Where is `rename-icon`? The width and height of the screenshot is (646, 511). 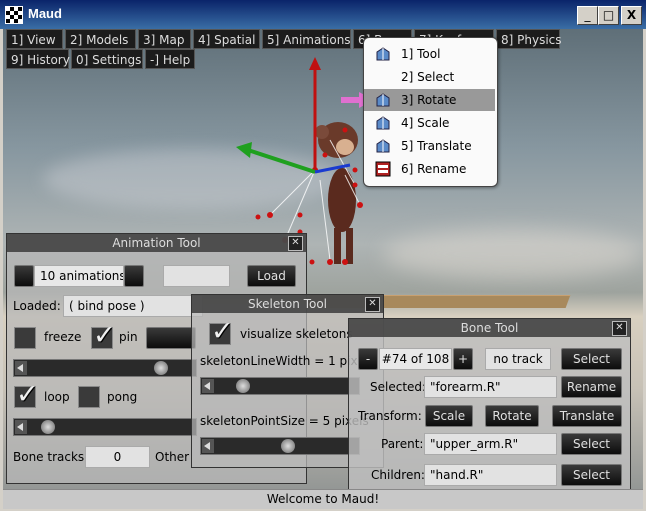
rename-icon is located at coordinates (383, 169).